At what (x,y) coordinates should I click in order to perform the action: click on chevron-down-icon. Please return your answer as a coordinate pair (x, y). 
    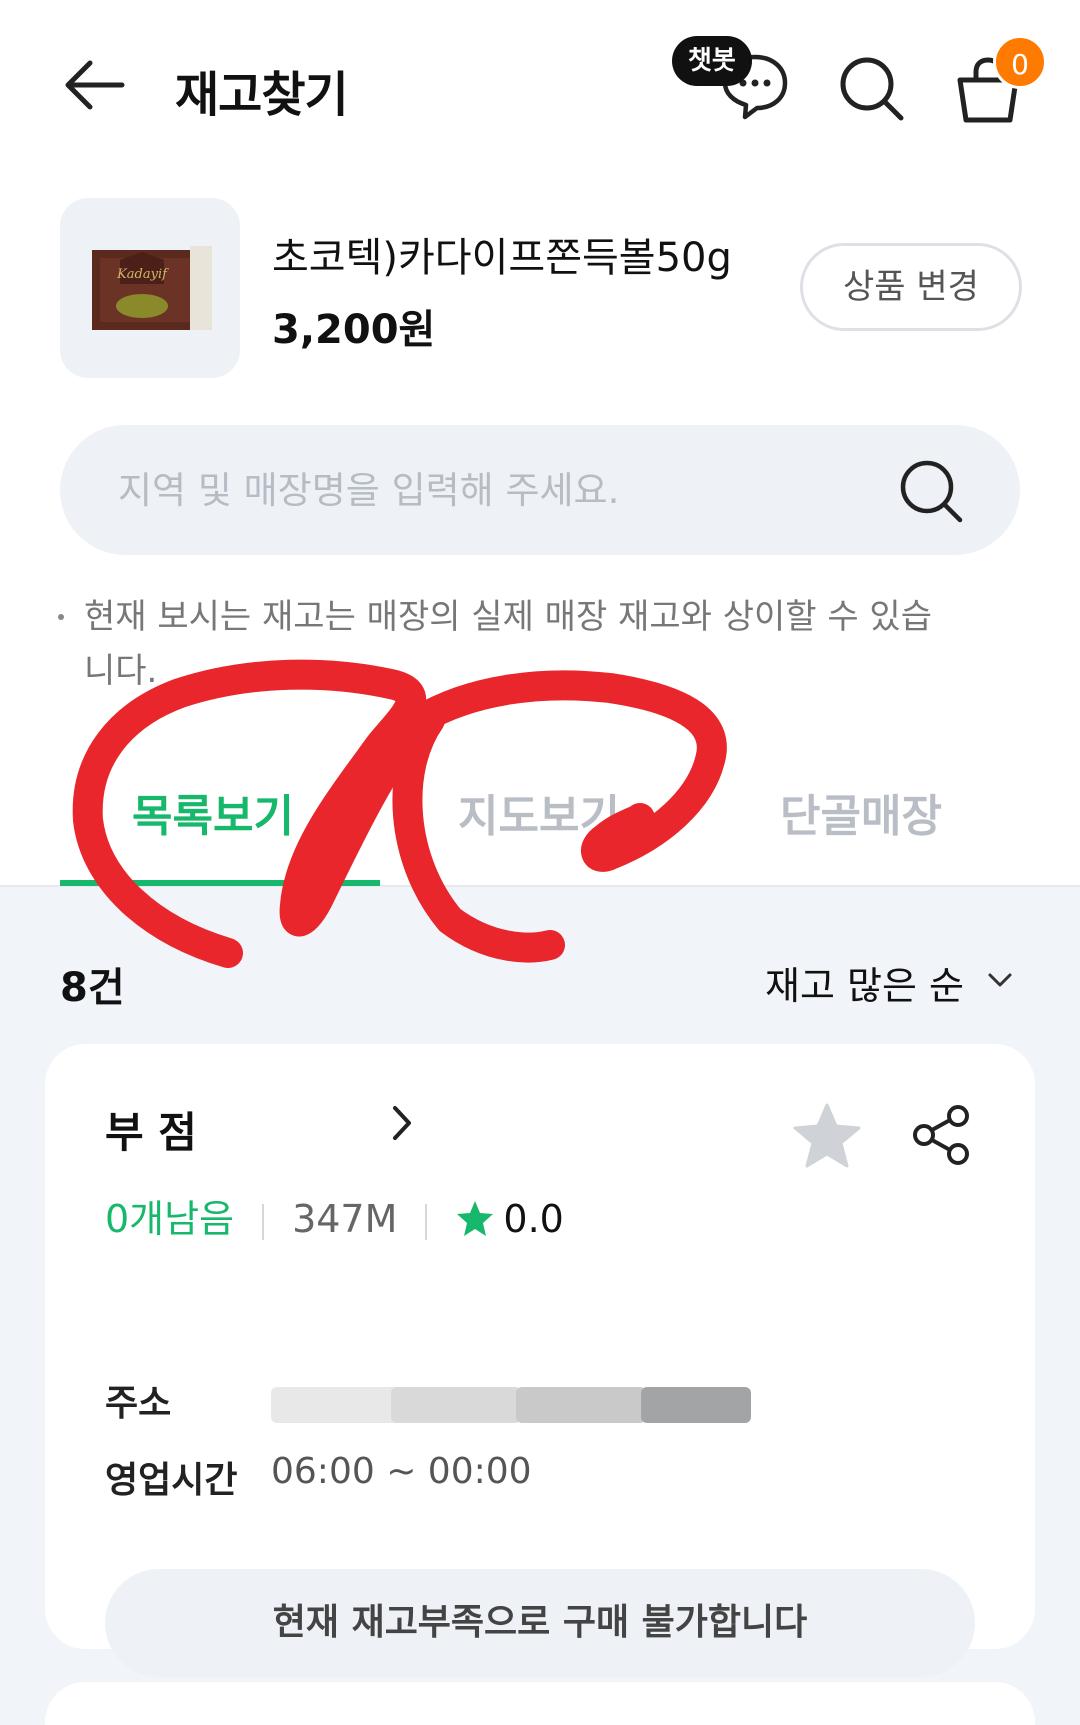
    Looking at the image, I should click on (1000, 980).